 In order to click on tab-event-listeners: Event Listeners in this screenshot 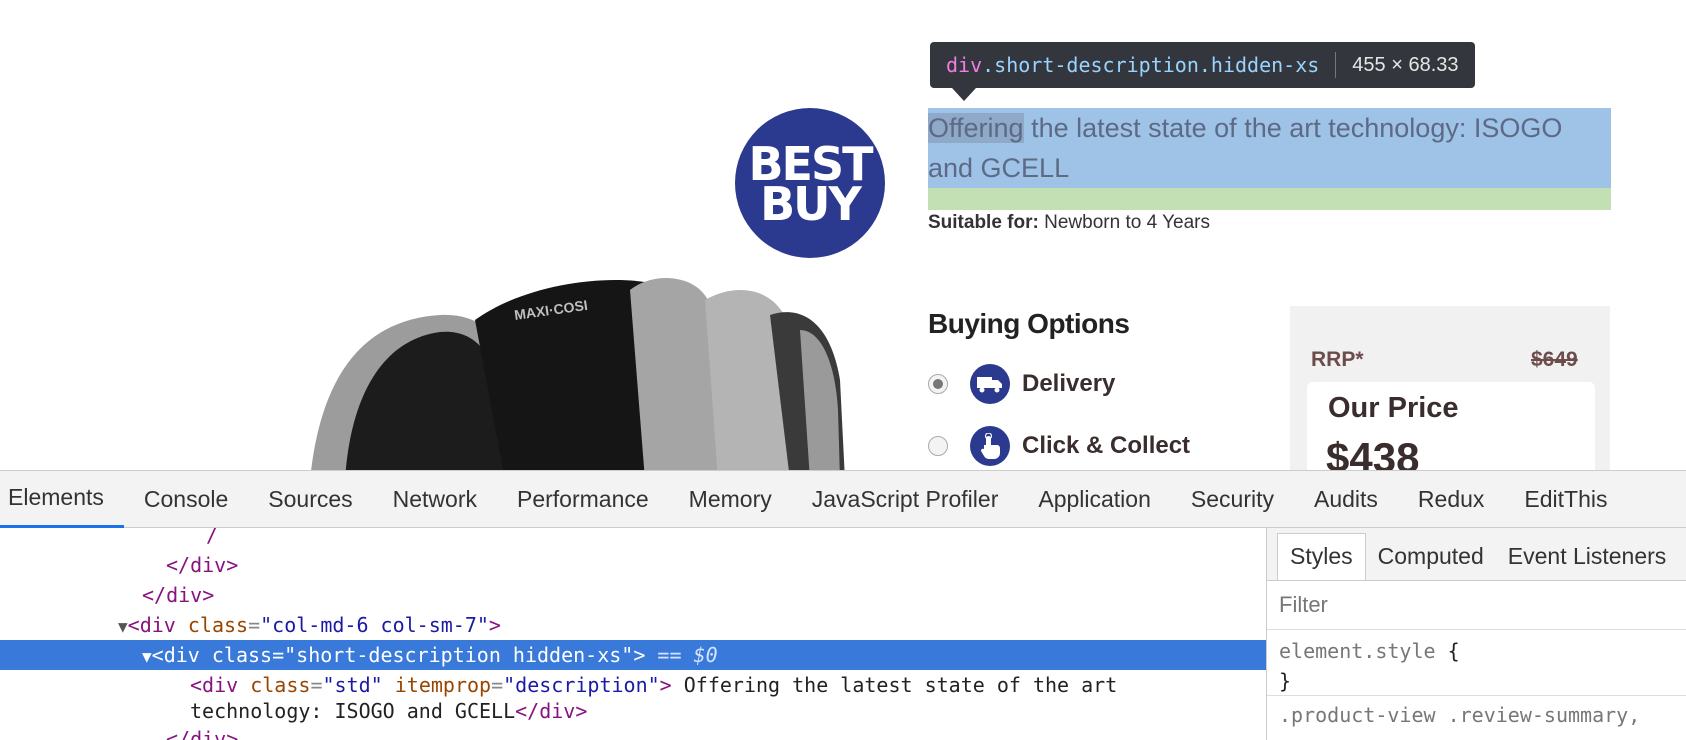, I will do `click(1587, 561)`.